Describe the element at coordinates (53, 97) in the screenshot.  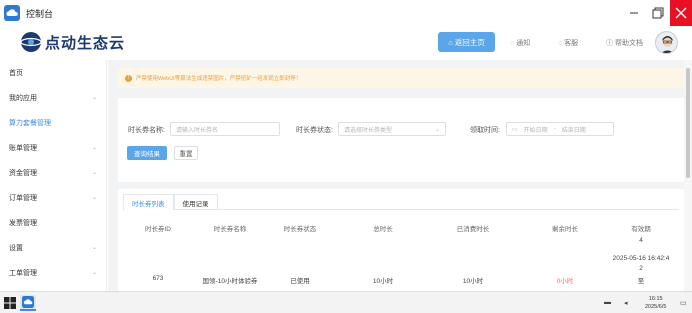
I see `sidebar-item-my-apps: 我的应用 ⌄` at that location.